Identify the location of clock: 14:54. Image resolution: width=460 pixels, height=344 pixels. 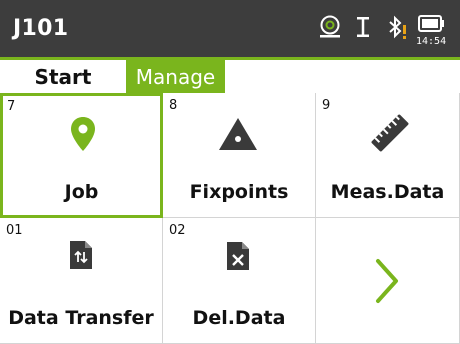
(431, 41).